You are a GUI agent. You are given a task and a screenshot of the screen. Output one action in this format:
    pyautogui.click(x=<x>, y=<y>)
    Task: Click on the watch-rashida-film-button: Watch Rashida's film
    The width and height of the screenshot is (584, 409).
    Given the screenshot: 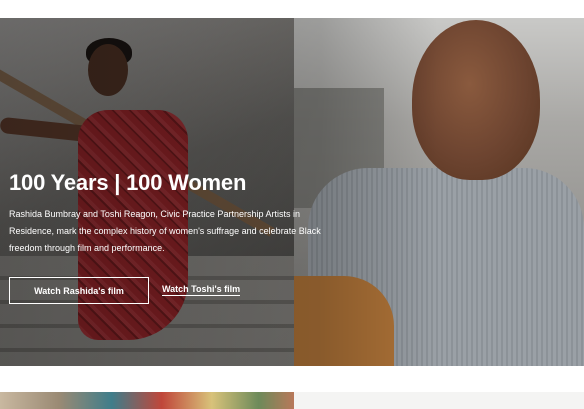 What is the action you would take?
    pyautogui.click(x=79, y=290)
    